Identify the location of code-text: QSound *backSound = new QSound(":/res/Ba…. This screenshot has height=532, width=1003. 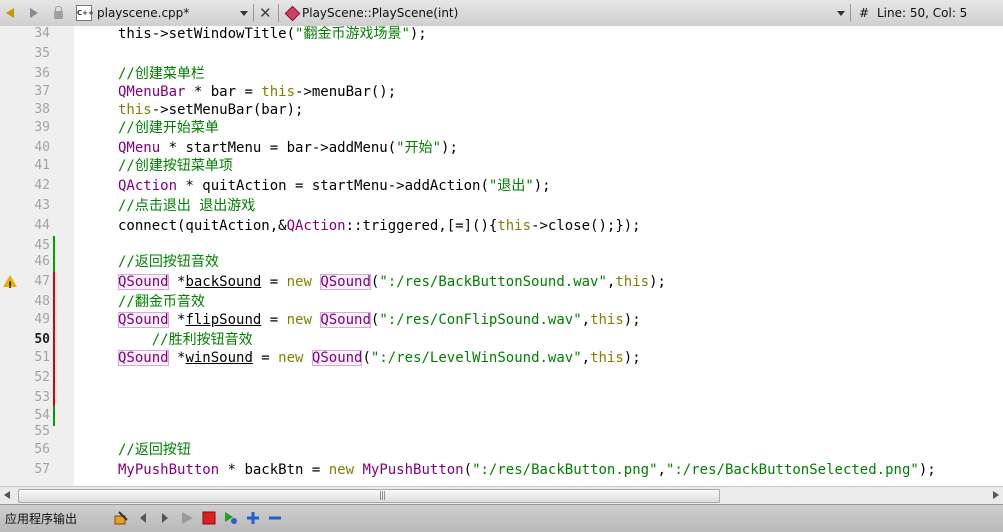
(392, 282).